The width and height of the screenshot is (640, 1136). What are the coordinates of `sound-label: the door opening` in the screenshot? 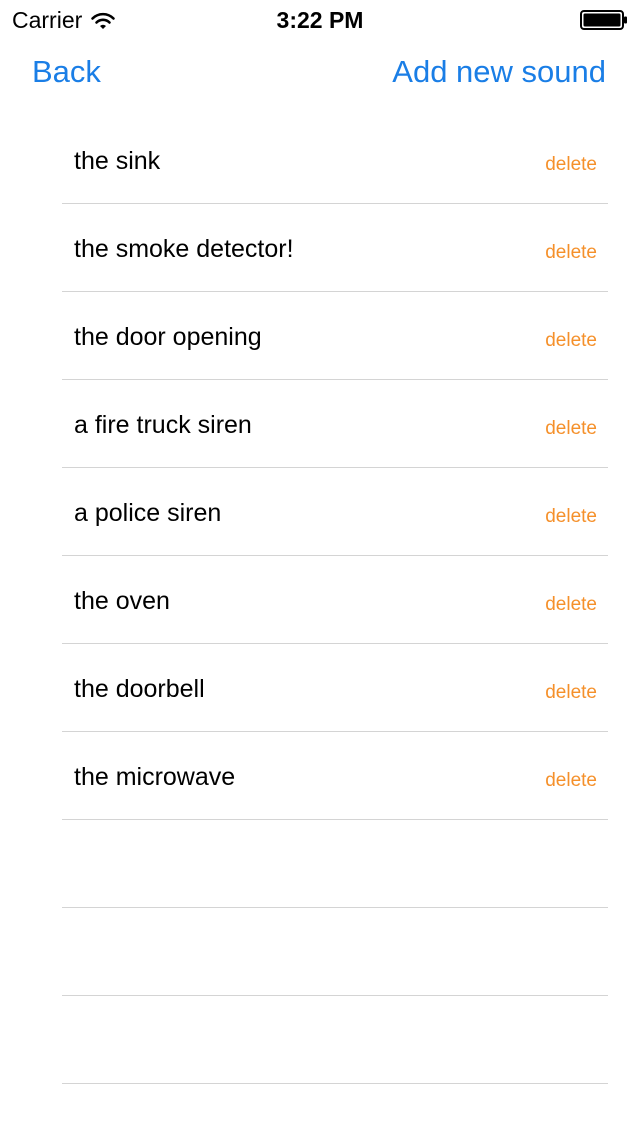 It's located at (168, 337).